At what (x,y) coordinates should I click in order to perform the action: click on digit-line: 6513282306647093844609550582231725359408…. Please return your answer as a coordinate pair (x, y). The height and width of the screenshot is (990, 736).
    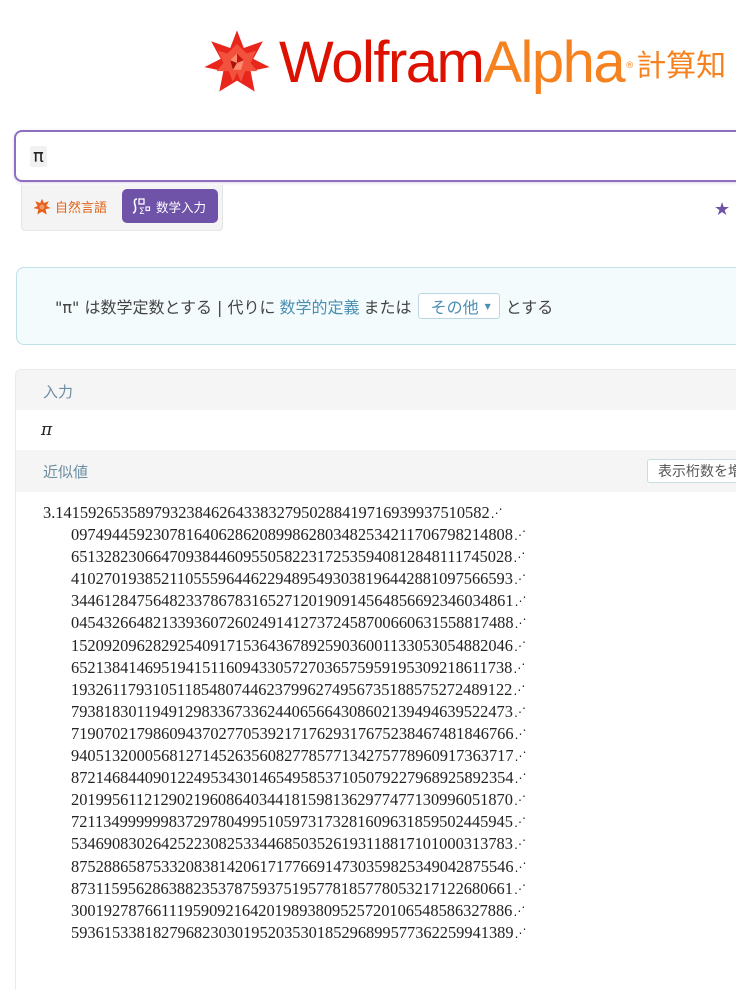
    Looking at the image, I should click on (285, 557).